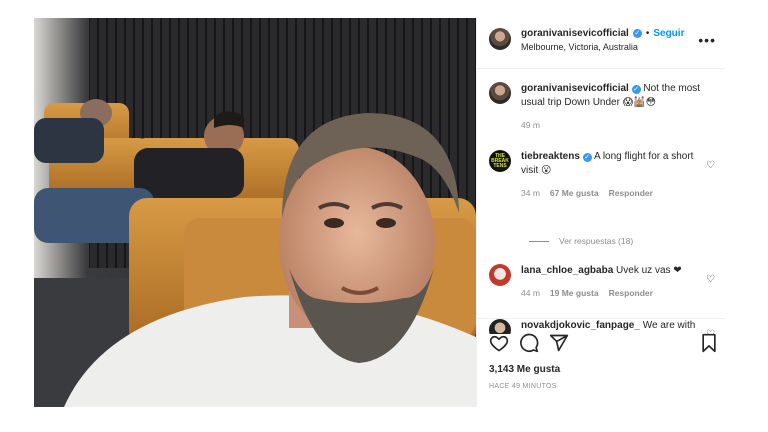 The image size is (768, 432). Describe the element at coordinates (500, 39) in the screenshot. I see `author-avatar` at that location.